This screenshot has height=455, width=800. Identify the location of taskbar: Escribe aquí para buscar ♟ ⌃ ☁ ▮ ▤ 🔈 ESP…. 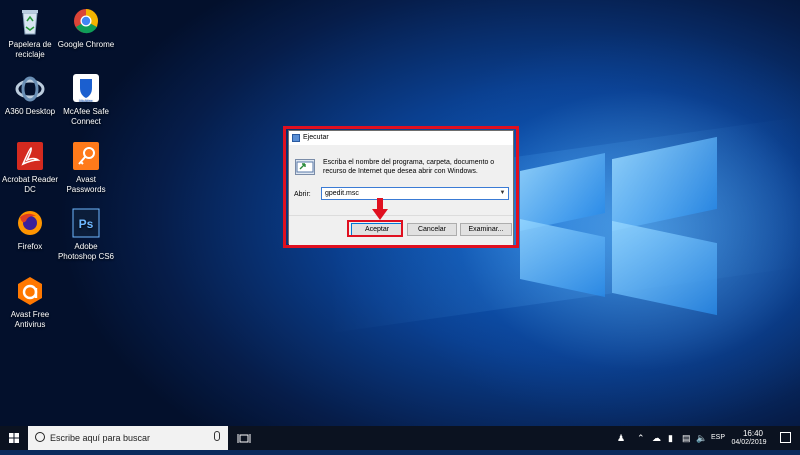
(400, 438).